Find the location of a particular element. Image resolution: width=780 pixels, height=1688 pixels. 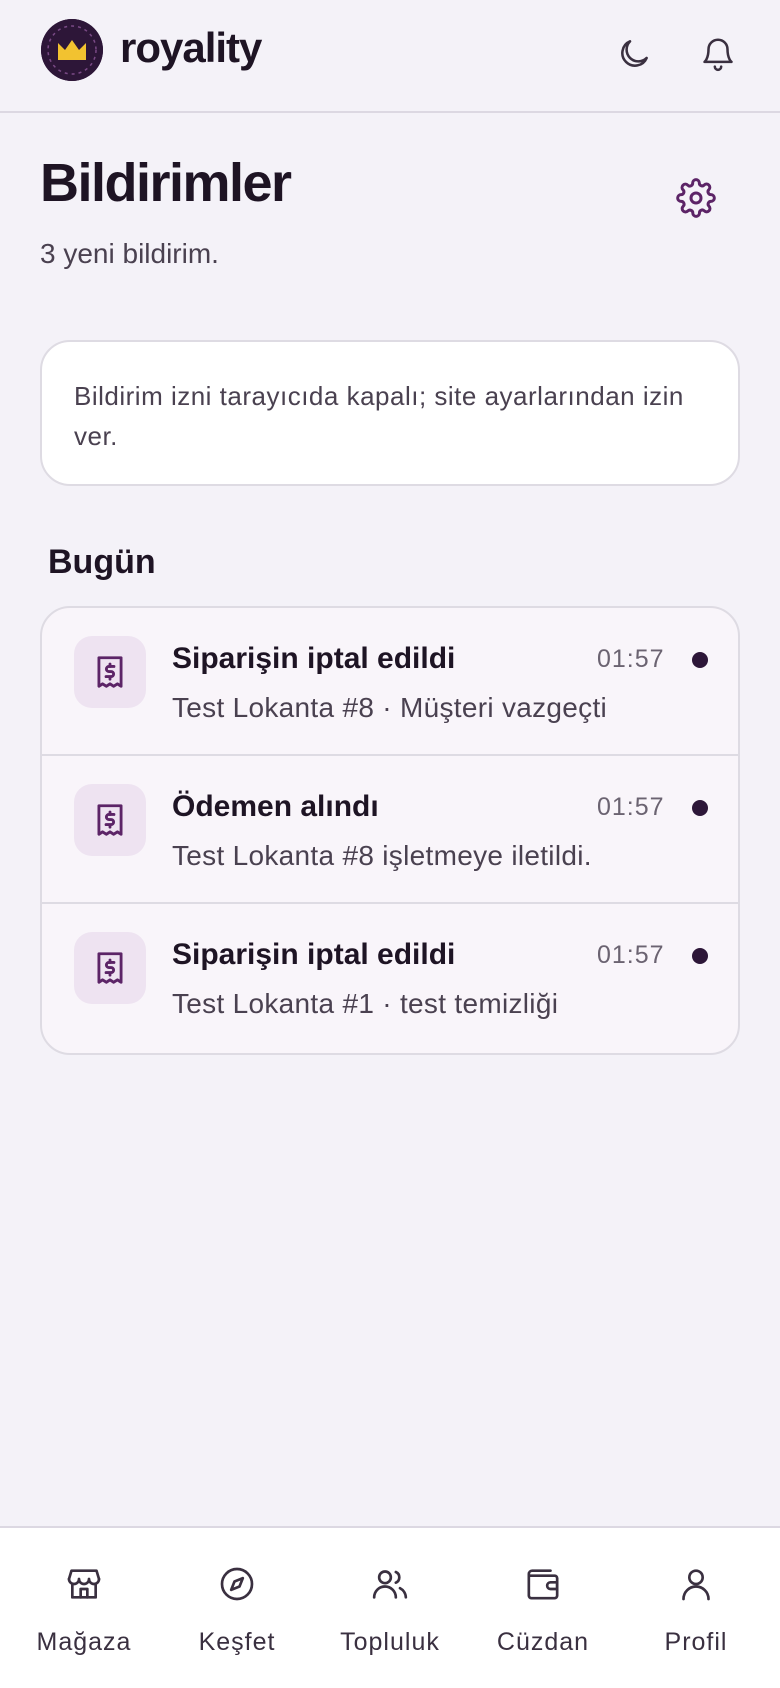

moon-icon is located at coordinates (634, 53).